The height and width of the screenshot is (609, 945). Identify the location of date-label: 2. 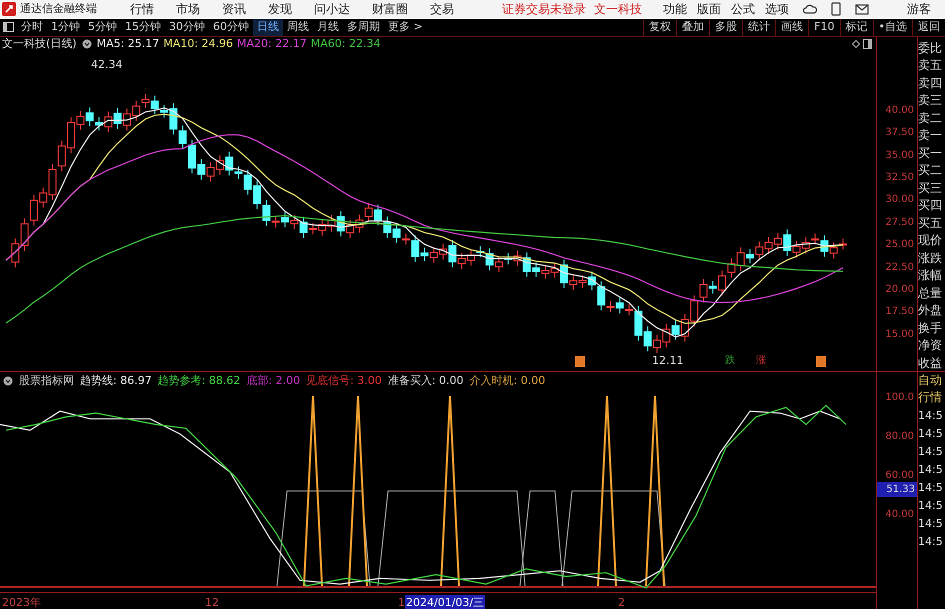
(621, 601).